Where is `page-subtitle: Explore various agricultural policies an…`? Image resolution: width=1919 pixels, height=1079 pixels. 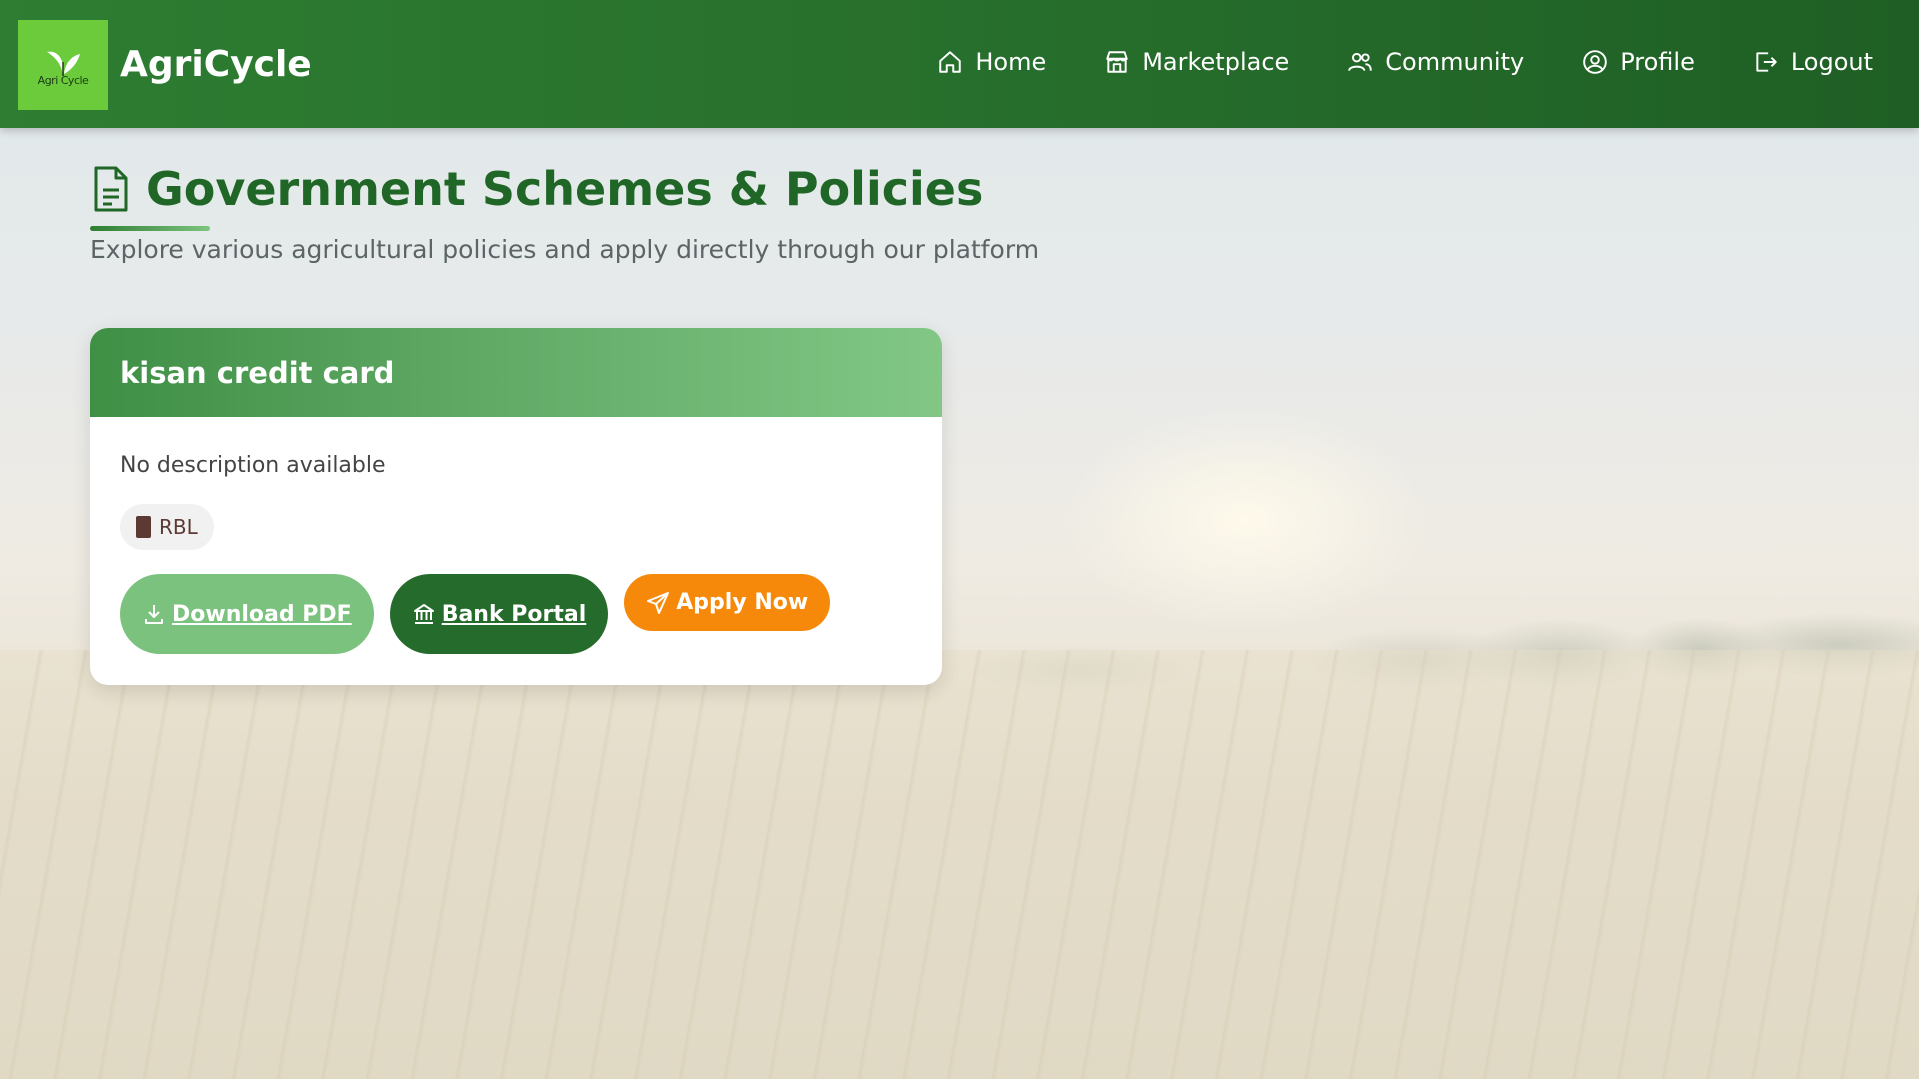
page-subtitle: Explore various agricultural policies an… is located at coordinates (565, 249).